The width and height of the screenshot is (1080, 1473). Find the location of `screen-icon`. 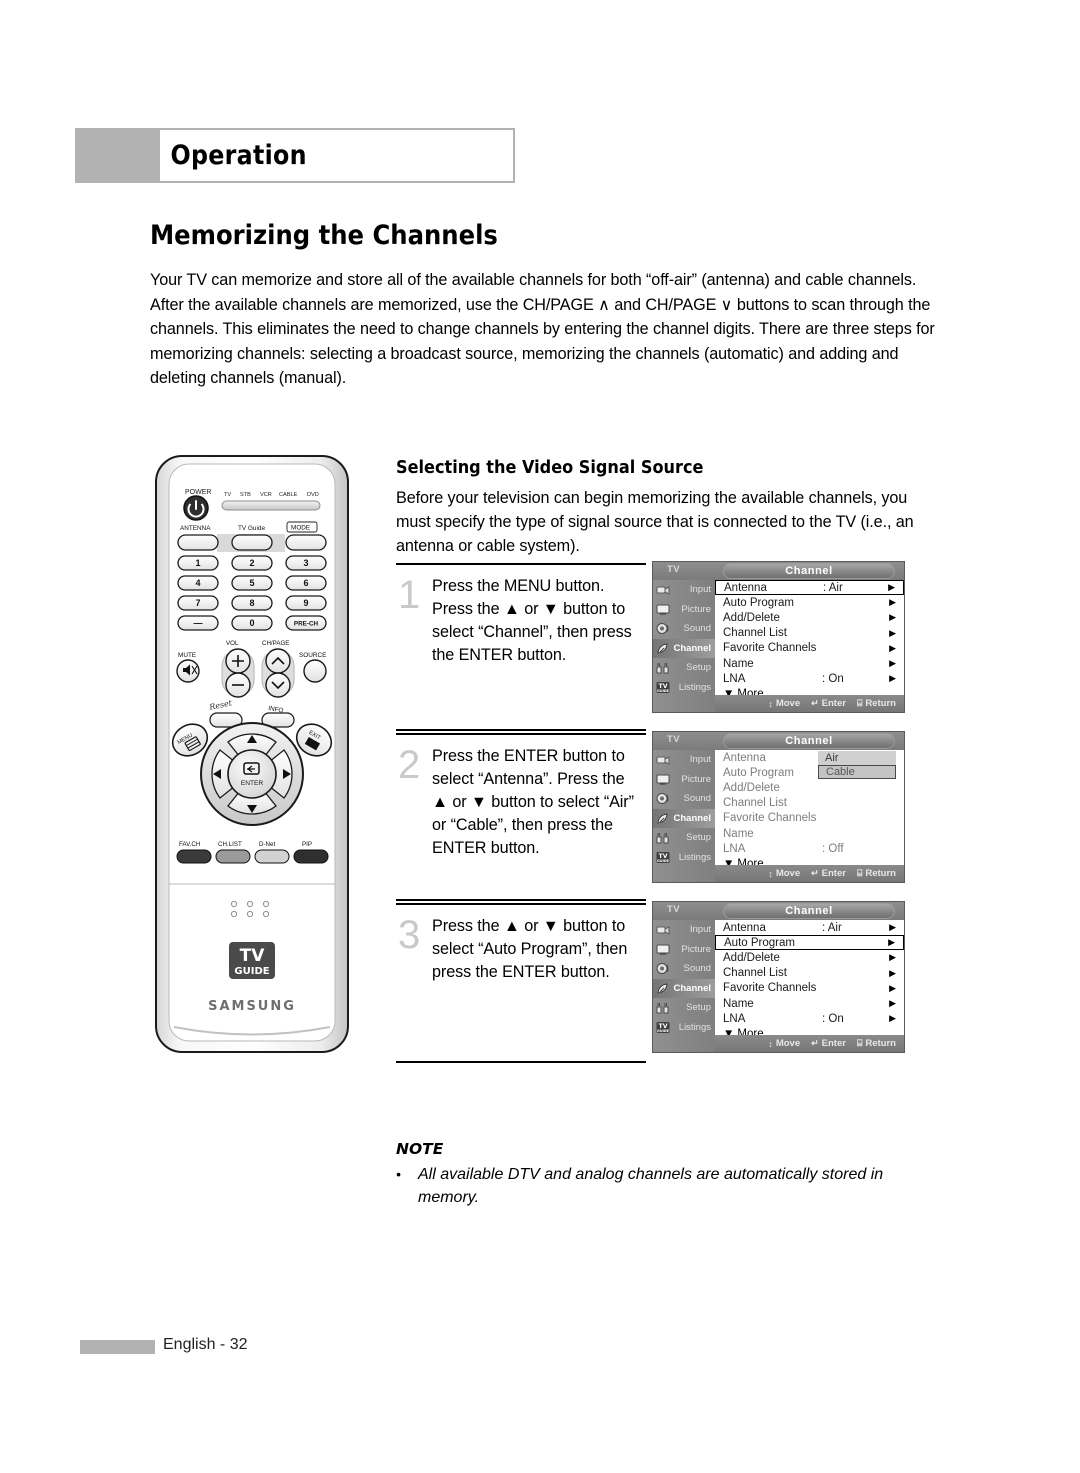

screen-icon is located at coordinates (663, 779).